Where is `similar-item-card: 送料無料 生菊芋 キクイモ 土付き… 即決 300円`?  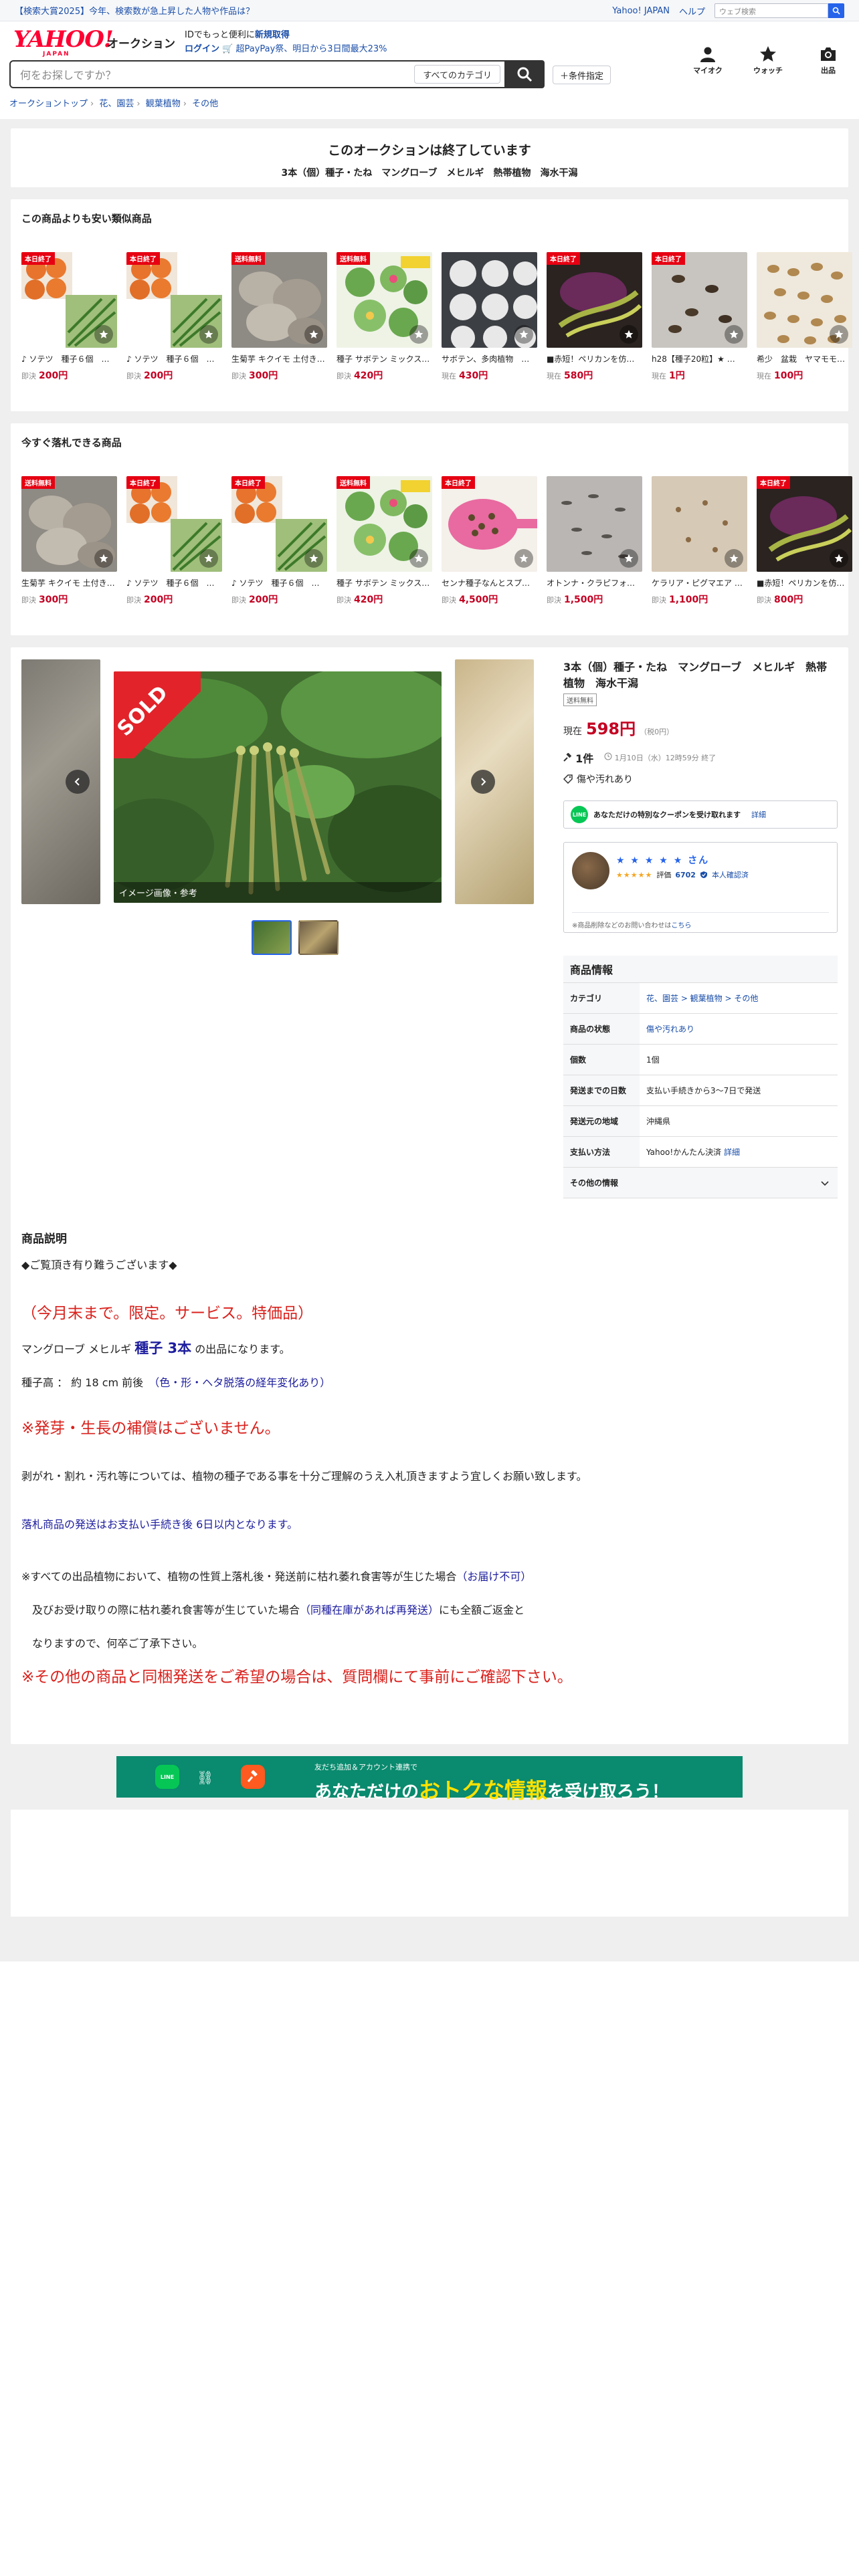 similar-item-card: 送料無料 生菊芋 キクイモ 土付き… 即決 300円 is located at coordinates (279, 317).